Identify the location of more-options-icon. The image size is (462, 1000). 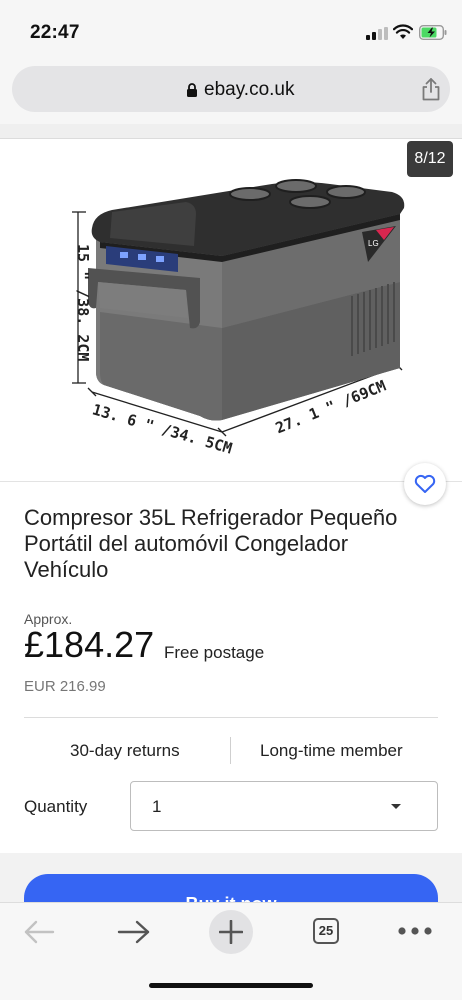
(415, 931).